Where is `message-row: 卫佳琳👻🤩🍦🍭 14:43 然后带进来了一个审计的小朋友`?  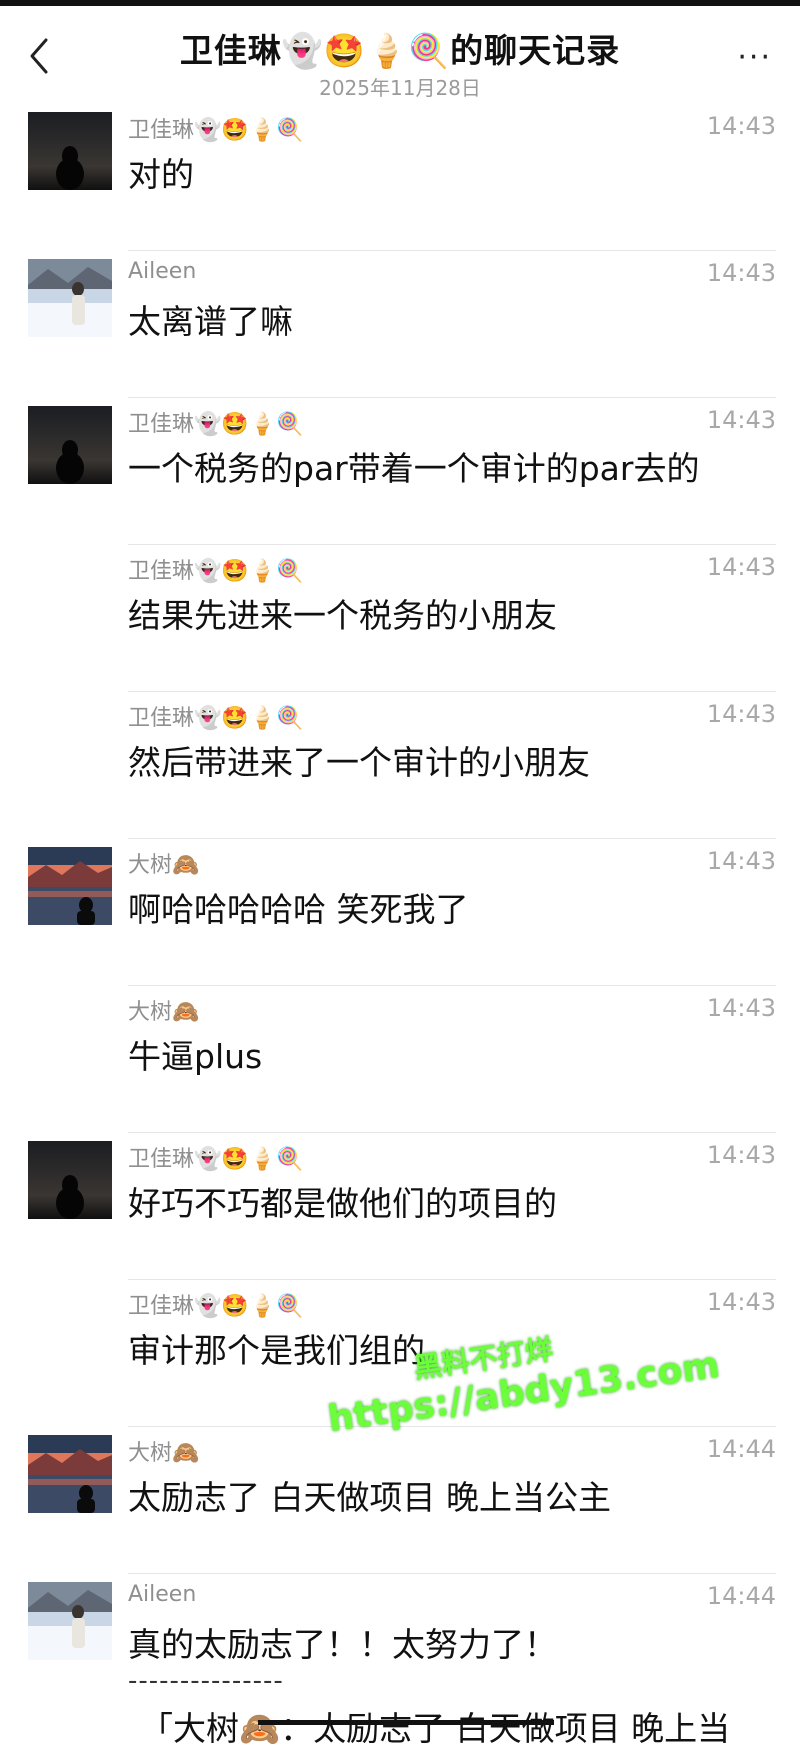
message-row: 卫佳琳👻🤩🍦🍭 14:43 然后带进来了一个审计的小朋友 is located at coordinates (400, 765).